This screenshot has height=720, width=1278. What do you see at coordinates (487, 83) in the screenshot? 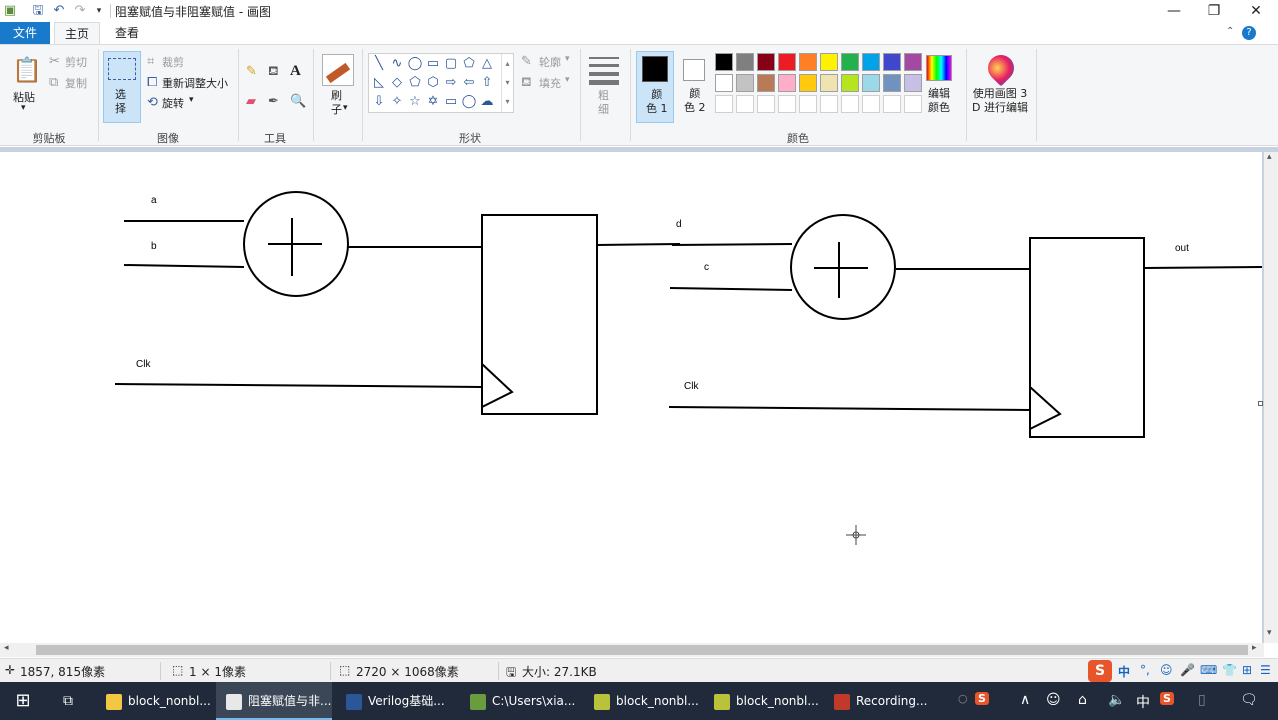
I see `up-arrow-shape-icon: ⇧` at bounding box center [487, 83].